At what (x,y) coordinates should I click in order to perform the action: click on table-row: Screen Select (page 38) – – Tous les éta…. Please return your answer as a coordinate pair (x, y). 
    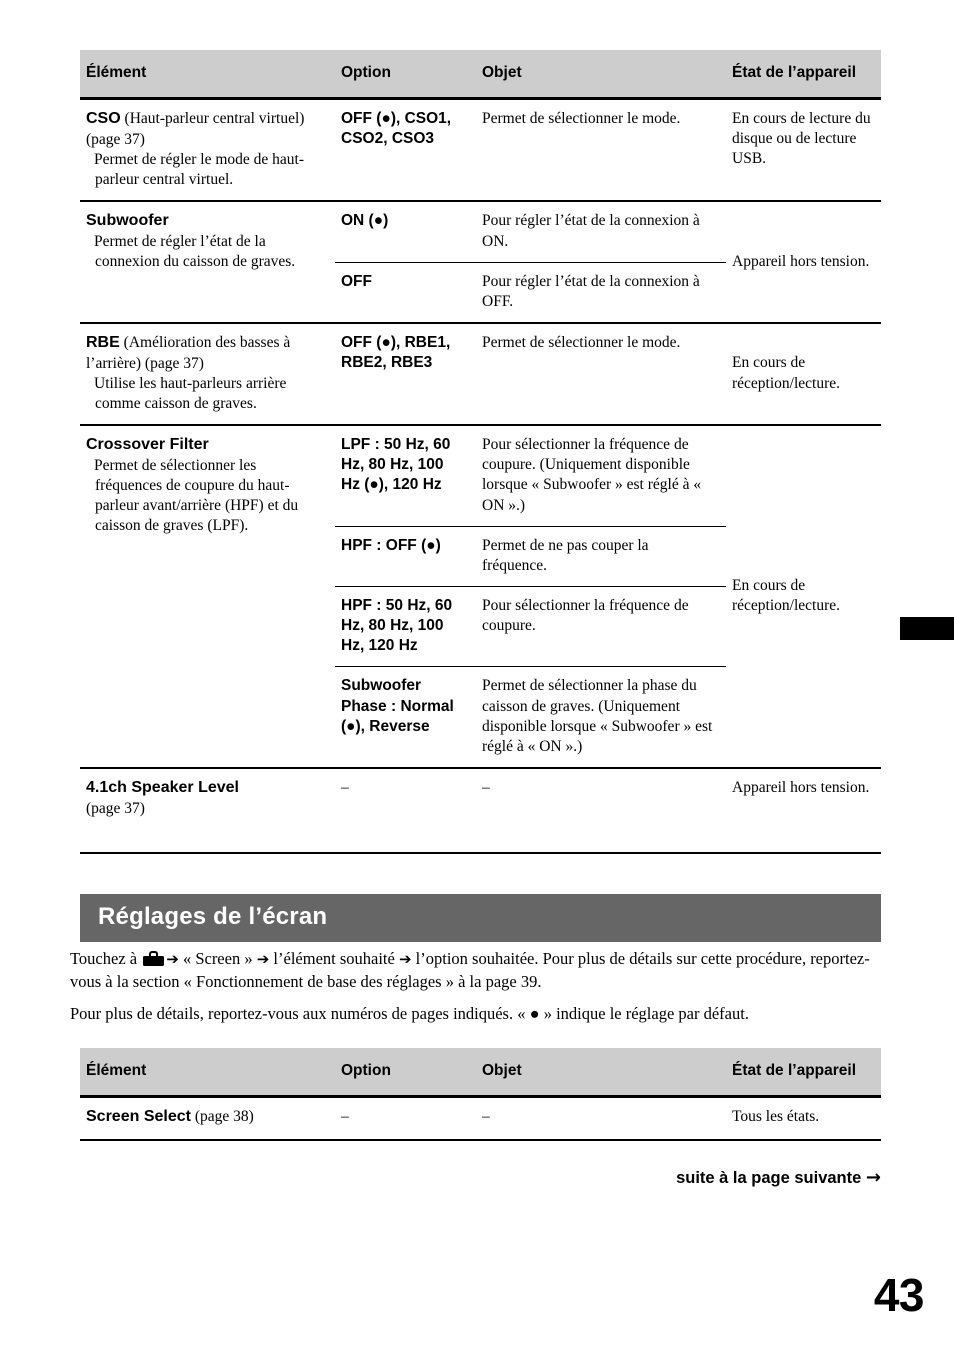
    Looking at the image, I should click on (480, 1117).